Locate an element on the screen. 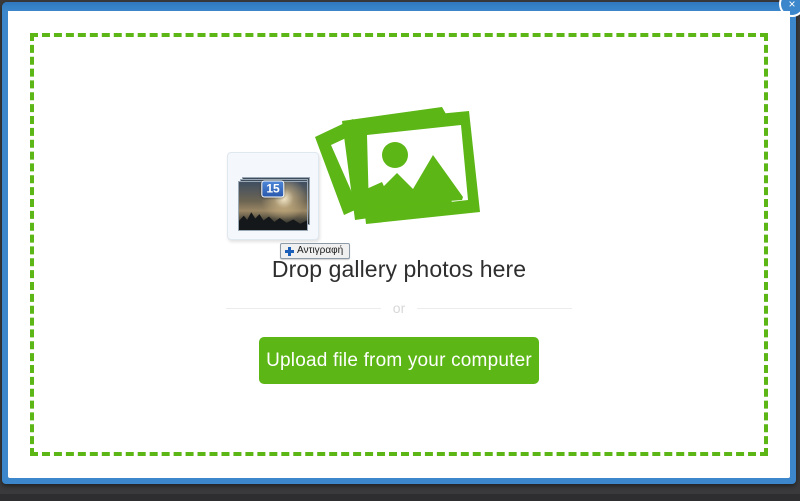 Image resolution: width=800 pixels, height=501 pixels. drag-action-label: Αντιγραφή is located at coordinates (320, 250).